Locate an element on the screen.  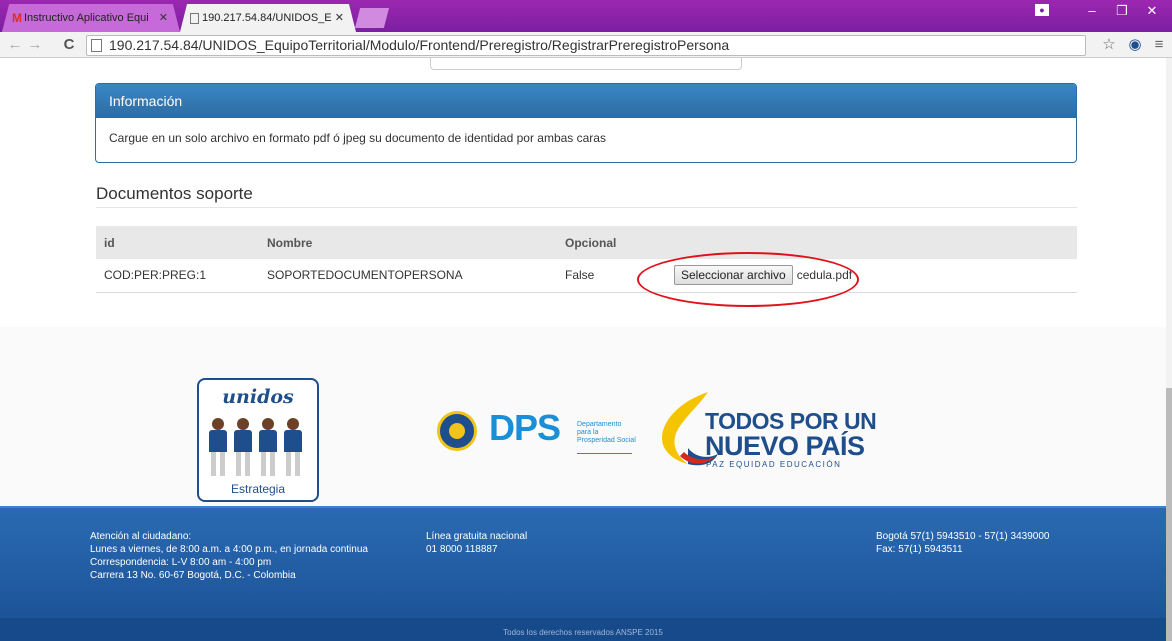
scrollbar-thumb is located at coordinates (1169, 514).